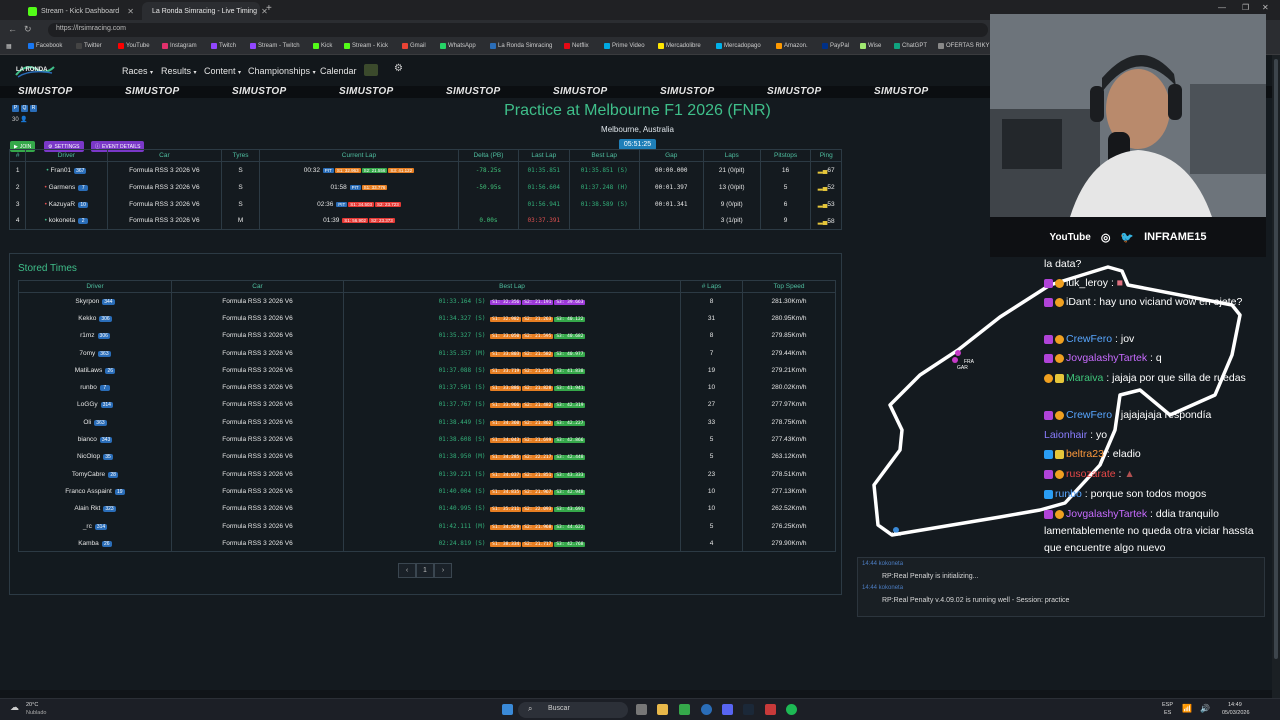 Image resolution: width=1280 pixels, height=720 pixels. Describe the element at coordinates (1205, 708) in the screenshot. I see `volume-icon: 🔊` at that location.